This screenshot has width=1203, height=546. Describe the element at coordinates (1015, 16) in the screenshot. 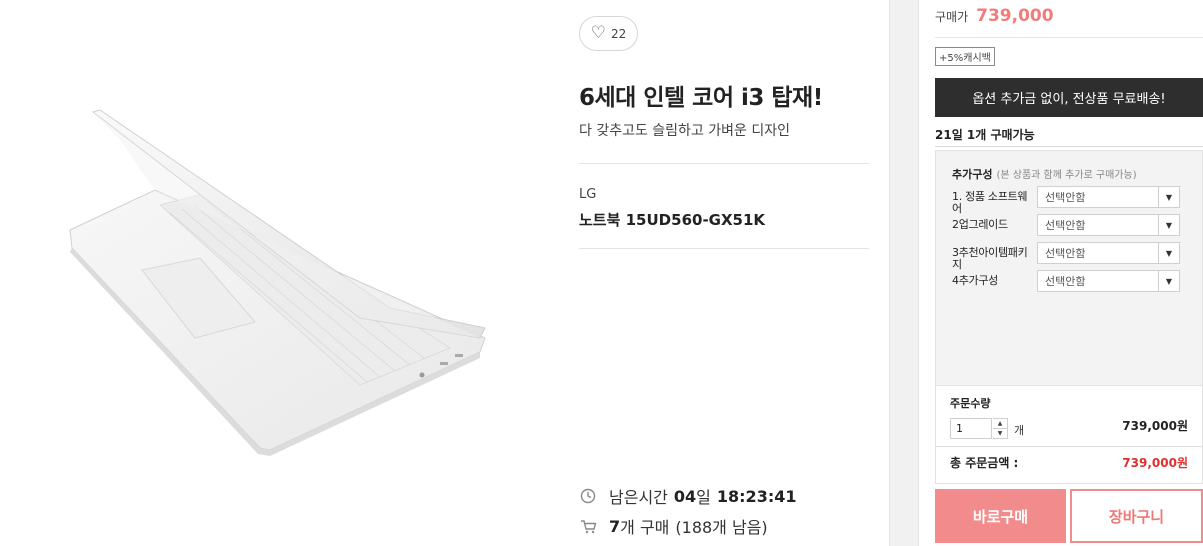

I see `price-value: 739,000` at that location.